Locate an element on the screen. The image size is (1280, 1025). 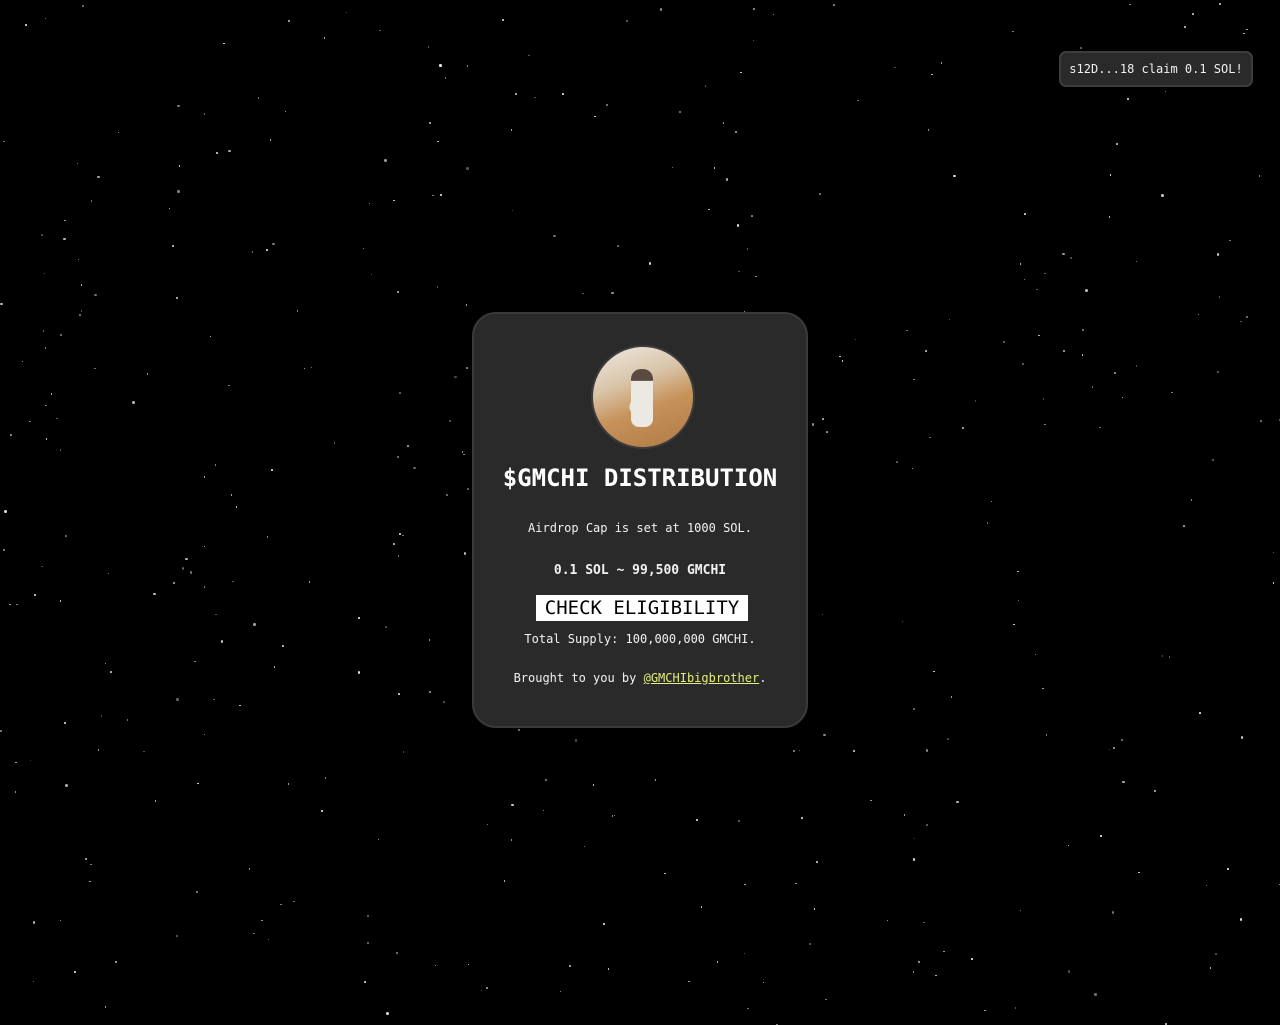
check-eligibility-button: CHECK ELIGIBILITY is located at coordinates (642, 608).